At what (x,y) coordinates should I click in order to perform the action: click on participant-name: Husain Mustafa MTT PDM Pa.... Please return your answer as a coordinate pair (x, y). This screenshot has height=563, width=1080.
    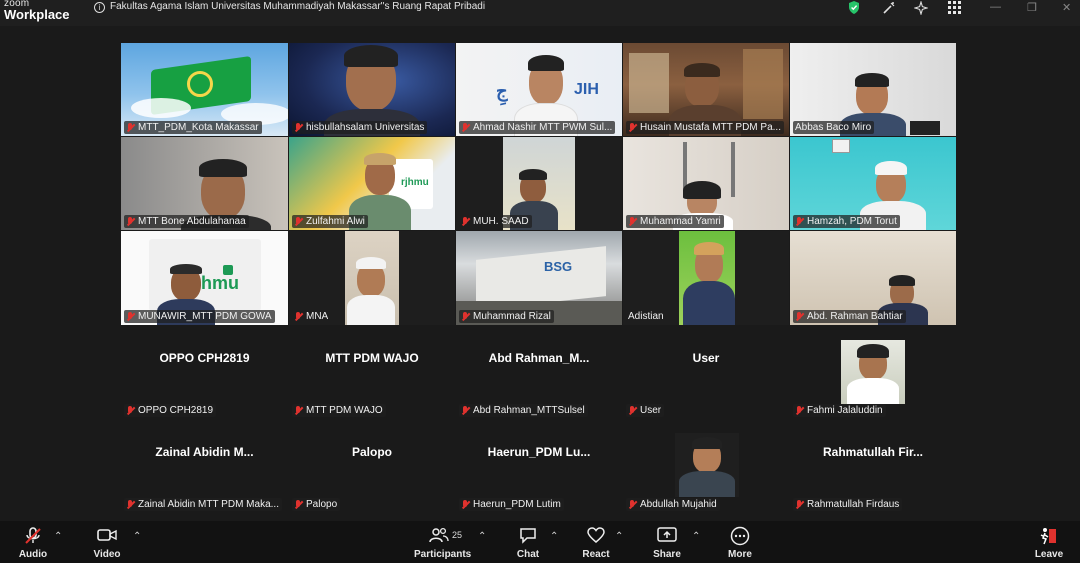
    Looking at the image, I should click on (710, 127).